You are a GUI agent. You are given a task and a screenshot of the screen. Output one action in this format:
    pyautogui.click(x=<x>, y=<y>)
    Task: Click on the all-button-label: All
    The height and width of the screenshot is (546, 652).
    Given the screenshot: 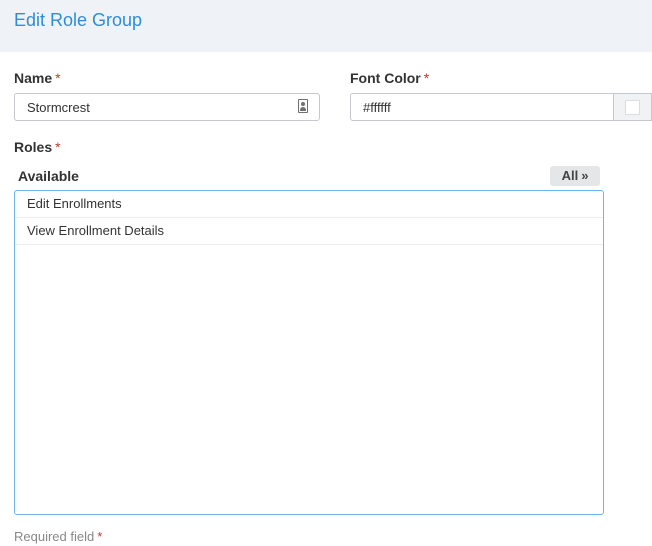 What is the action you would take?
    pyautogui.click(x=570, y=175)
    